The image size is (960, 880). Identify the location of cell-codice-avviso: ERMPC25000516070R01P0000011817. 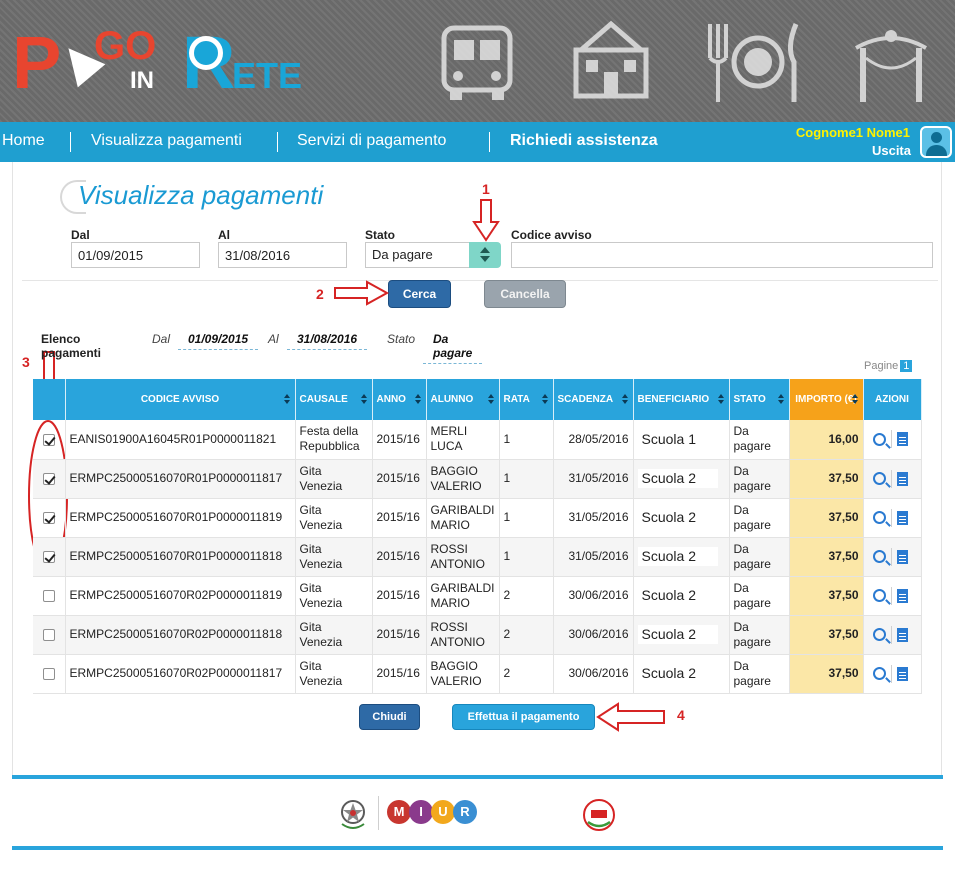
(180, 479).